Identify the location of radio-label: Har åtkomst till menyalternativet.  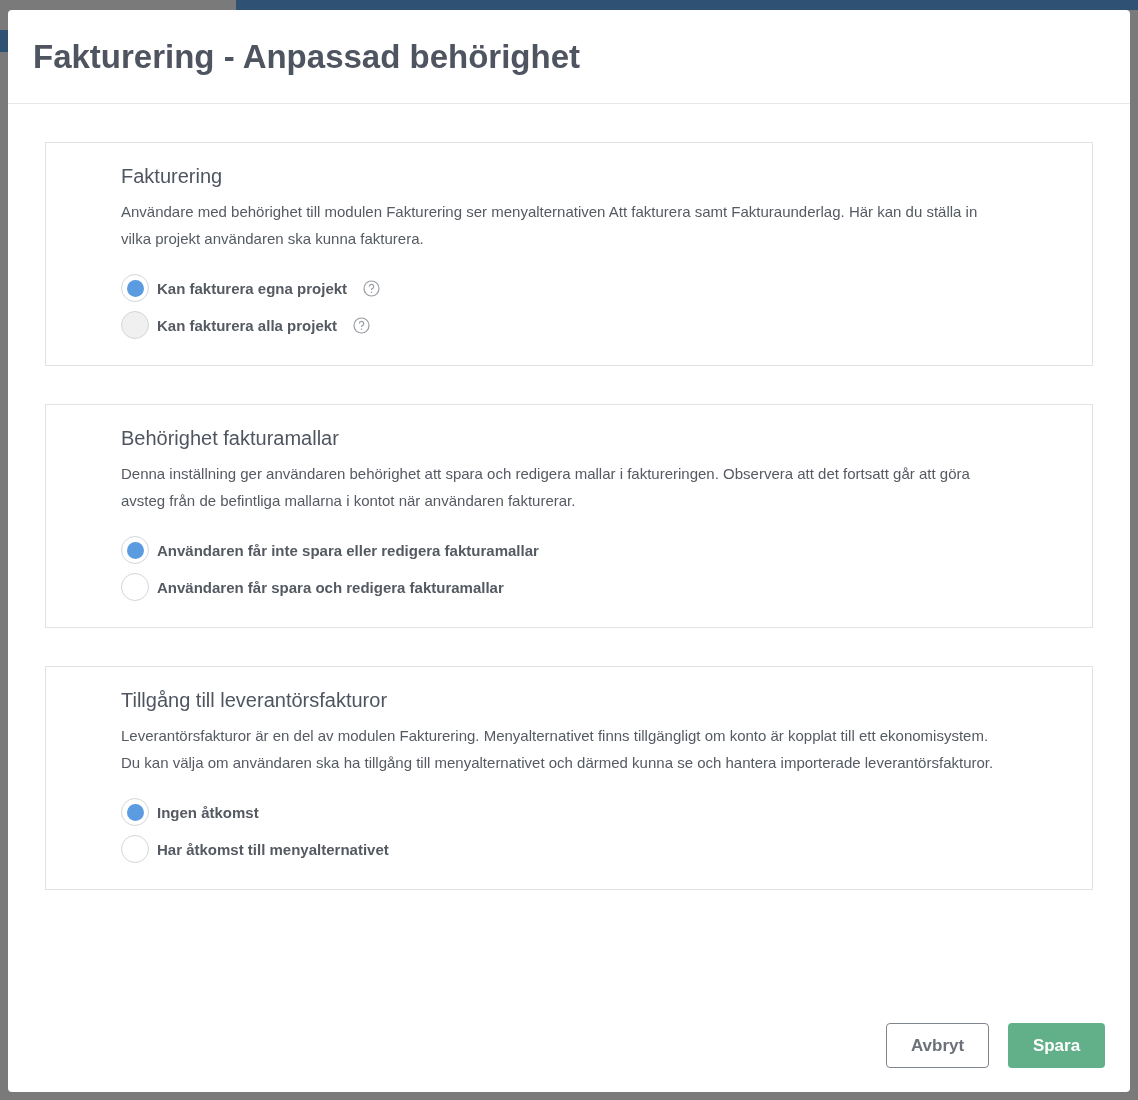
(273, 849).